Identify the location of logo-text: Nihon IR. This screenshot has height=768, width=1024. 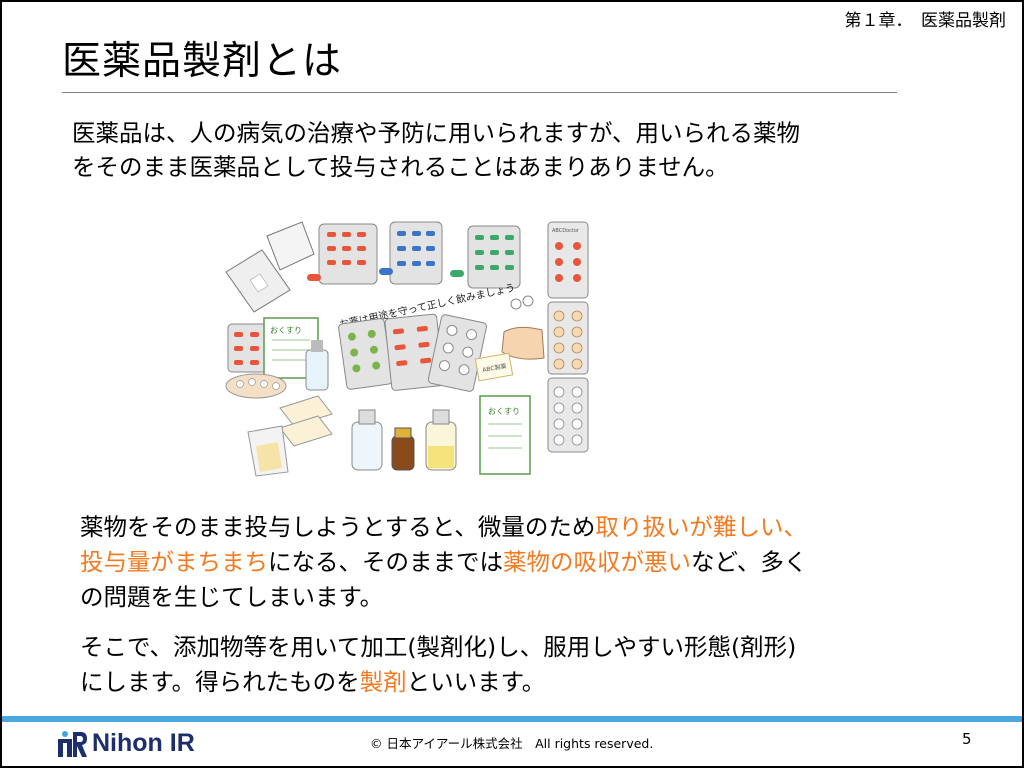
(143, 742).